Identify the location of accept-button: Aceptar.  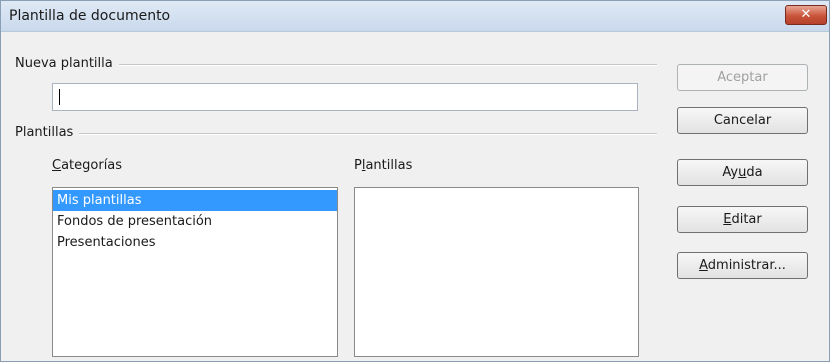
(742, 77).